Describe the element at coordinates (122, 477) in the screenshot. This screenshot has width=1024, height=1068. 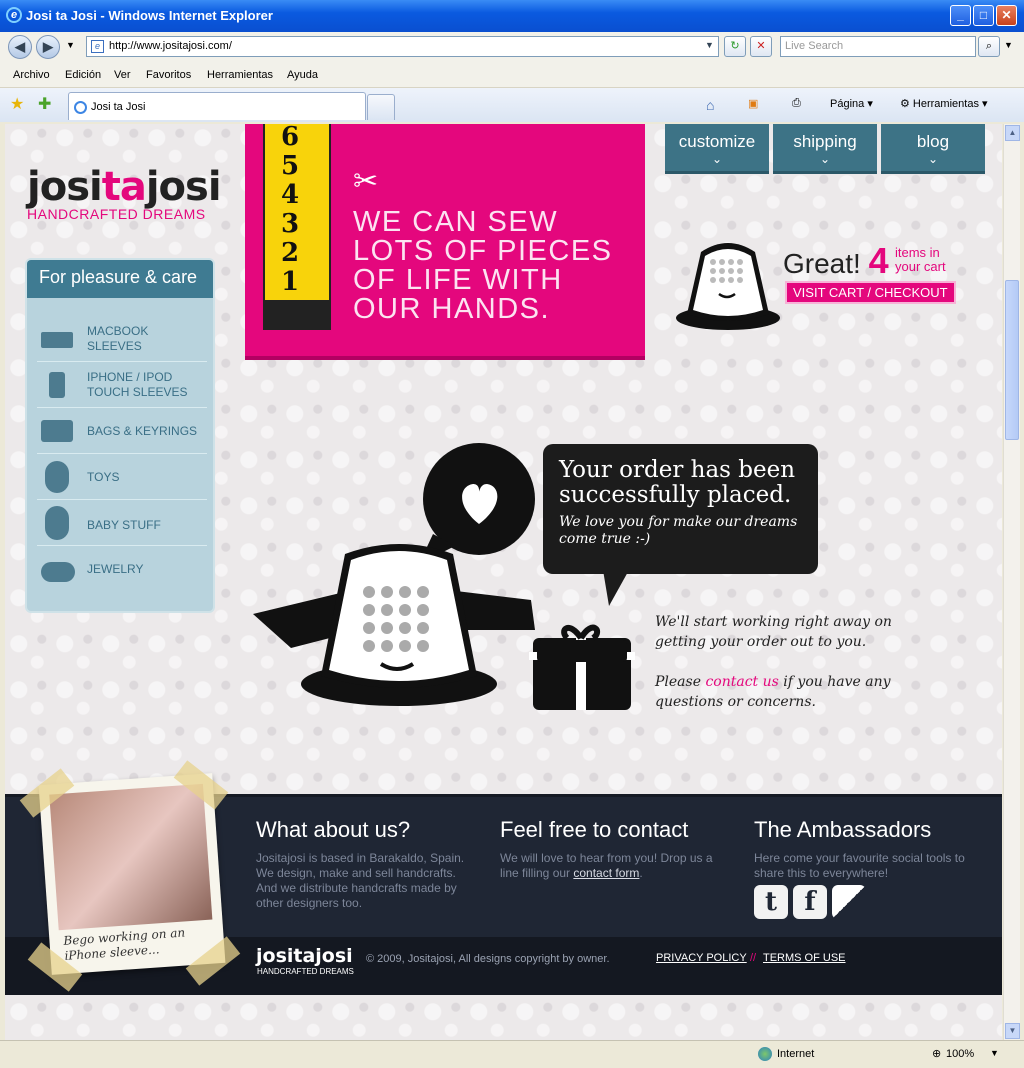
I see `sidebar-item-toys: TOYS` at that location.